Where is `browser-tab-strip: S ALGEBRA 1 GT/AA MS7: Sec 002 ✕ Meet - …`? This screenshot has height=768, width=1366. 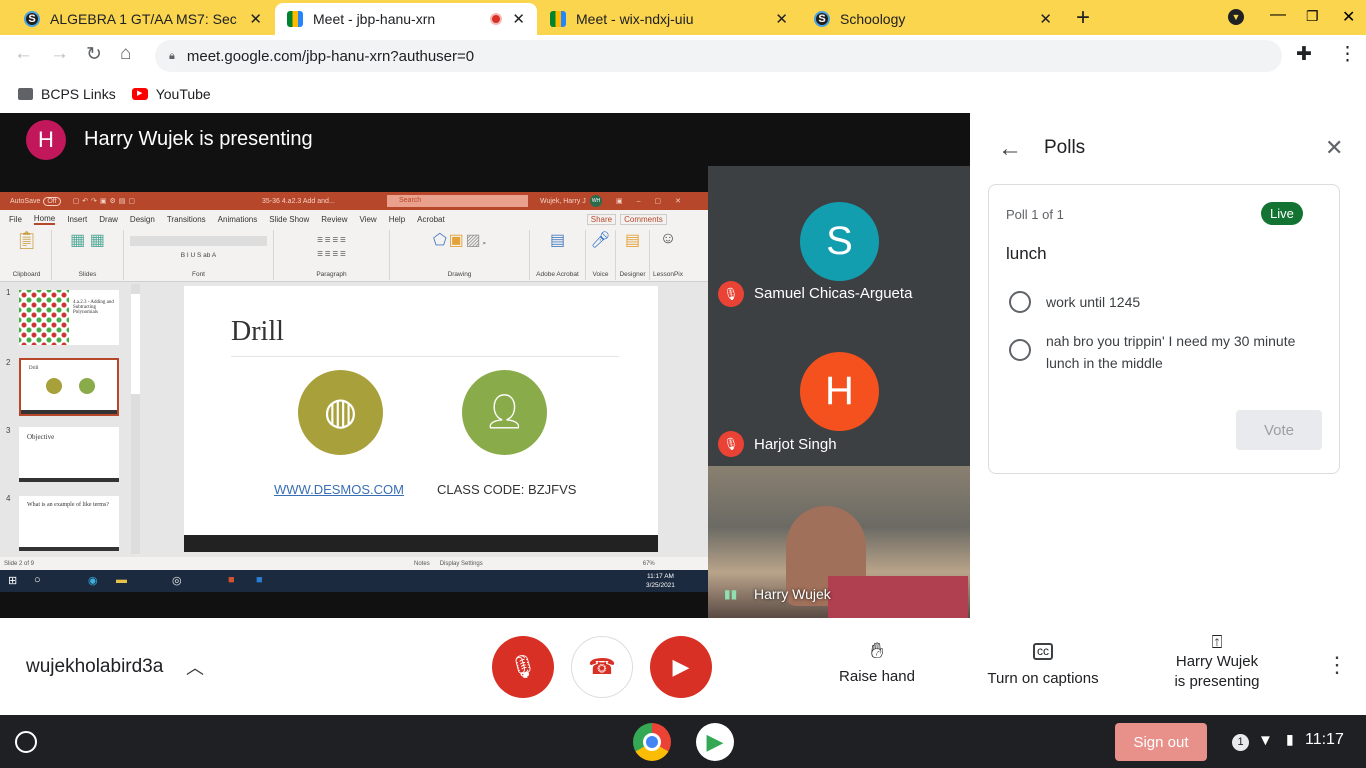
browser-tab-strip: S ALGEBRA 1 GT/AA MS7: Sec 002 ✕ Meet - … is located at coordinates (683, 17).